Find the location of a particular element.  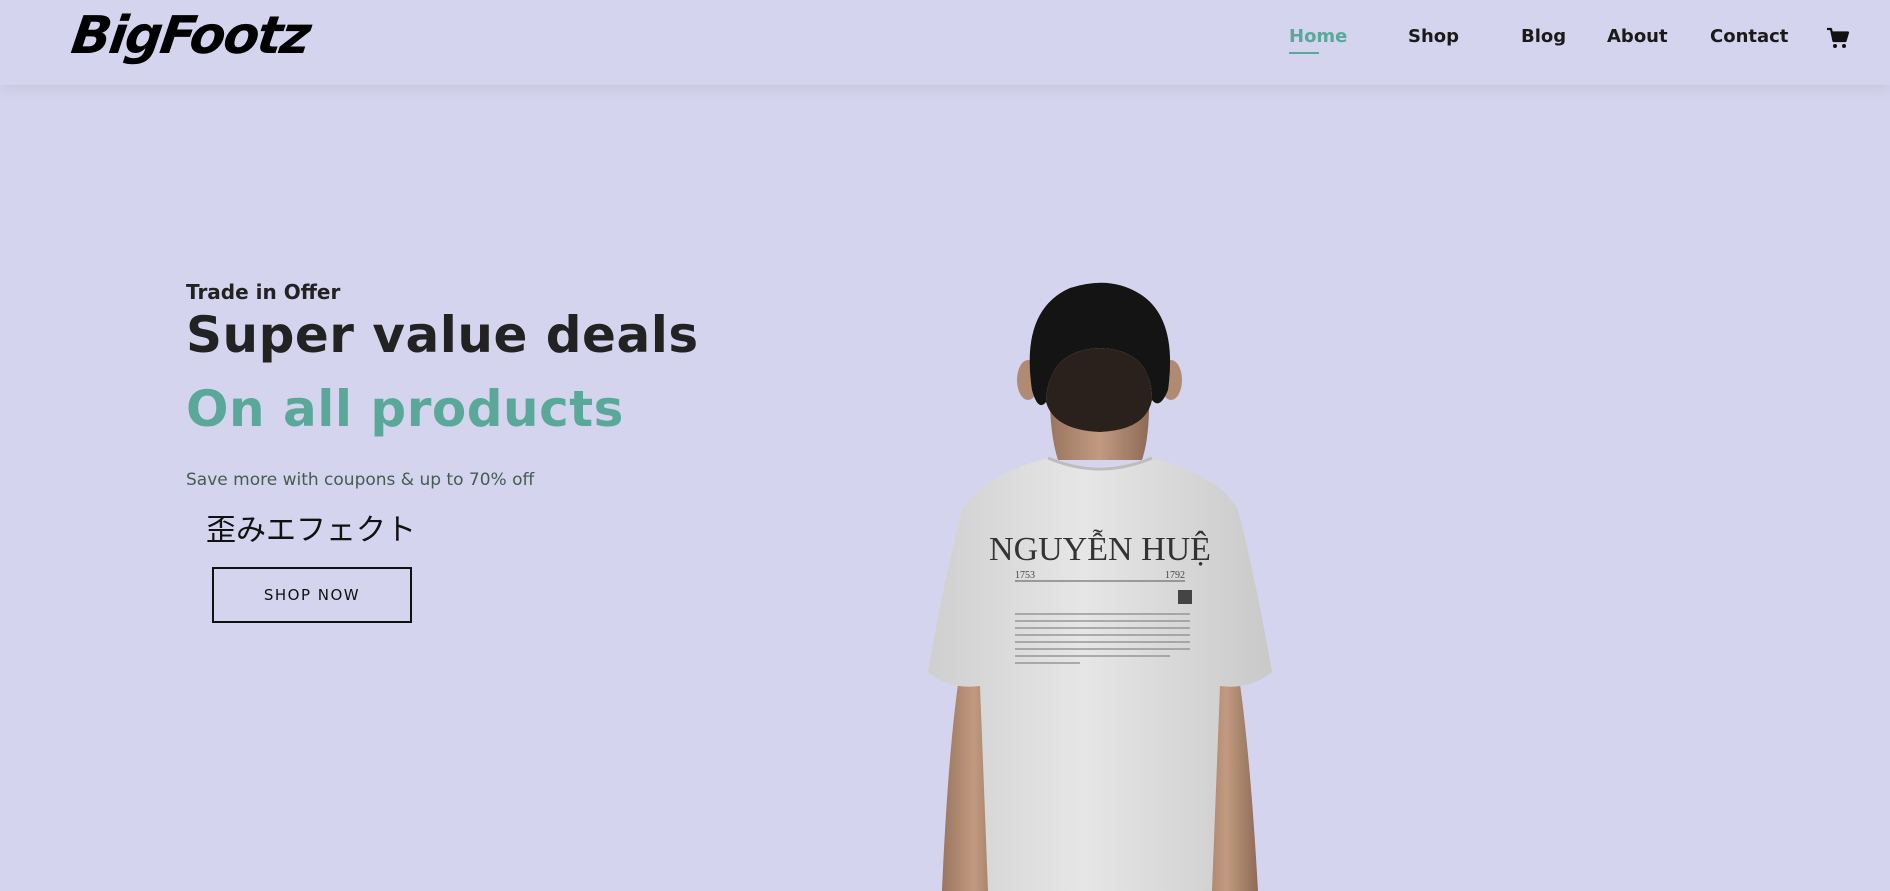

shopping-cart-icon is located at coordinates (1838, 38).